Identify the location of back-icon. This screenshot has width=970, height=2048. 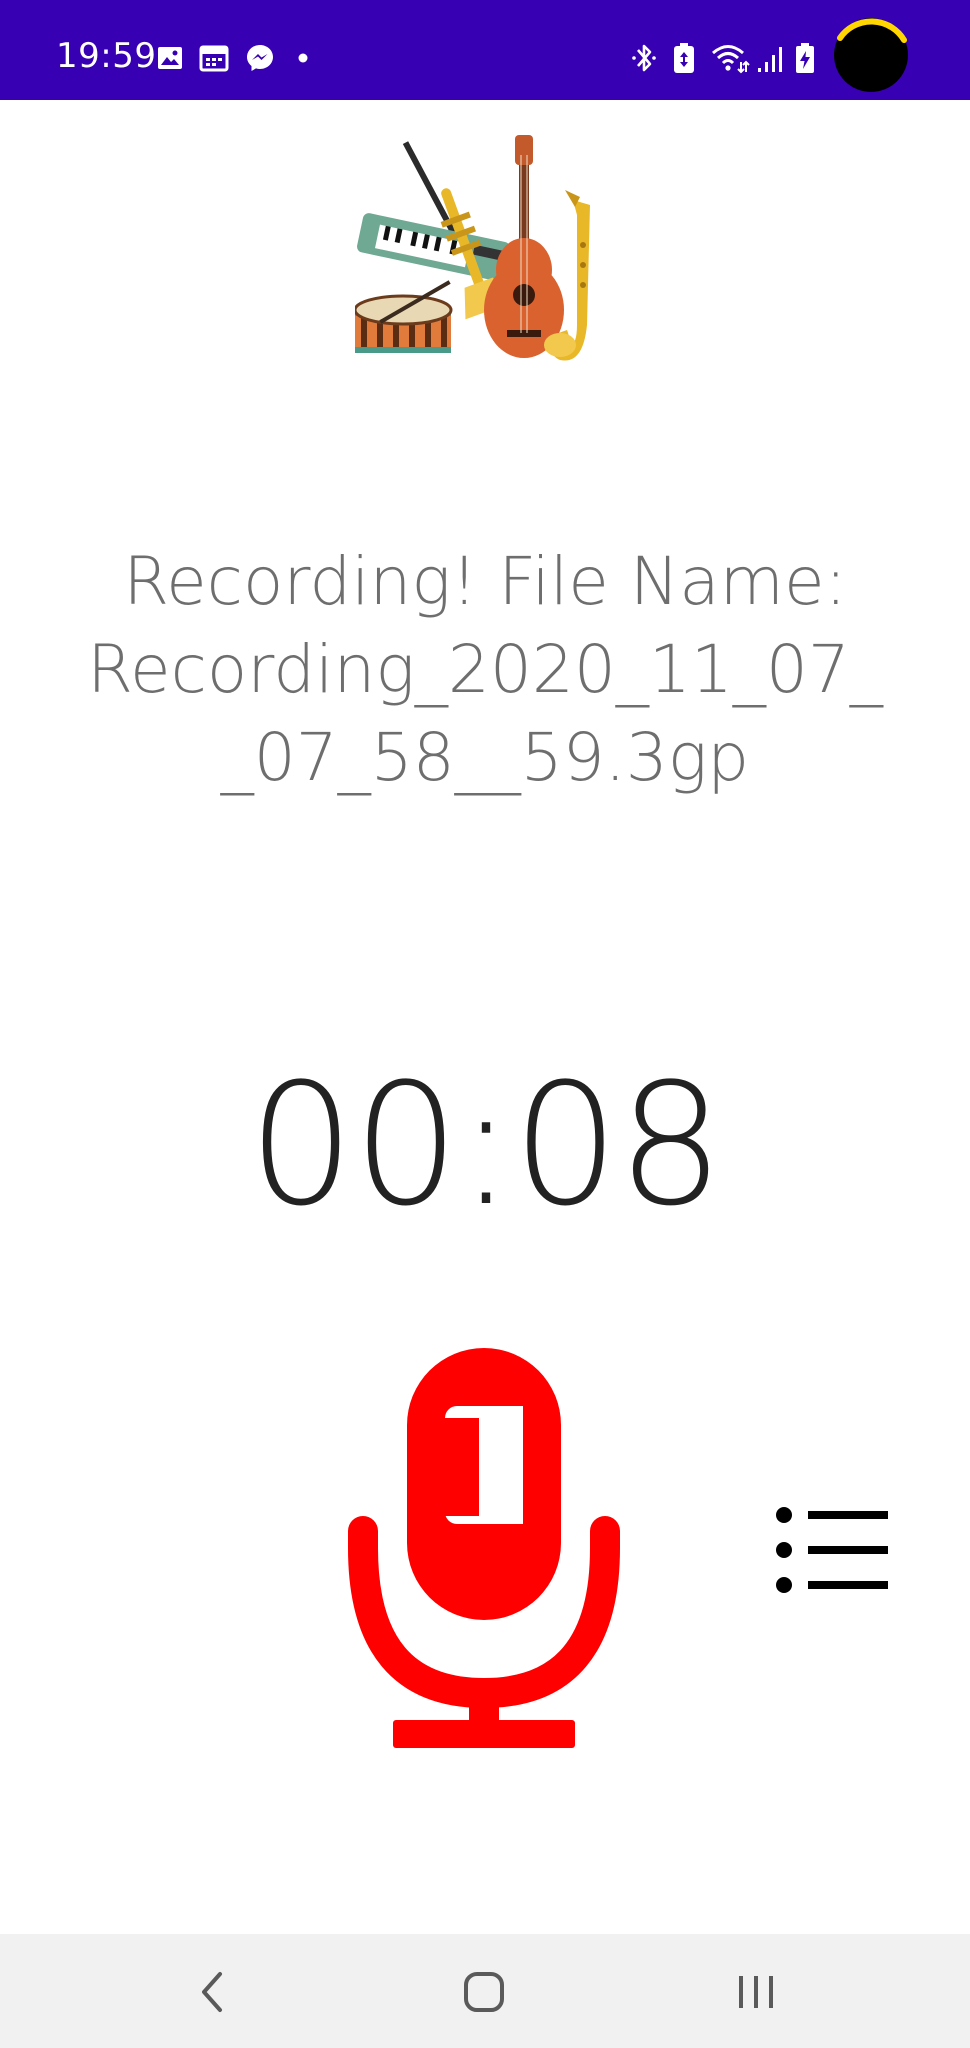
(212, 1992).